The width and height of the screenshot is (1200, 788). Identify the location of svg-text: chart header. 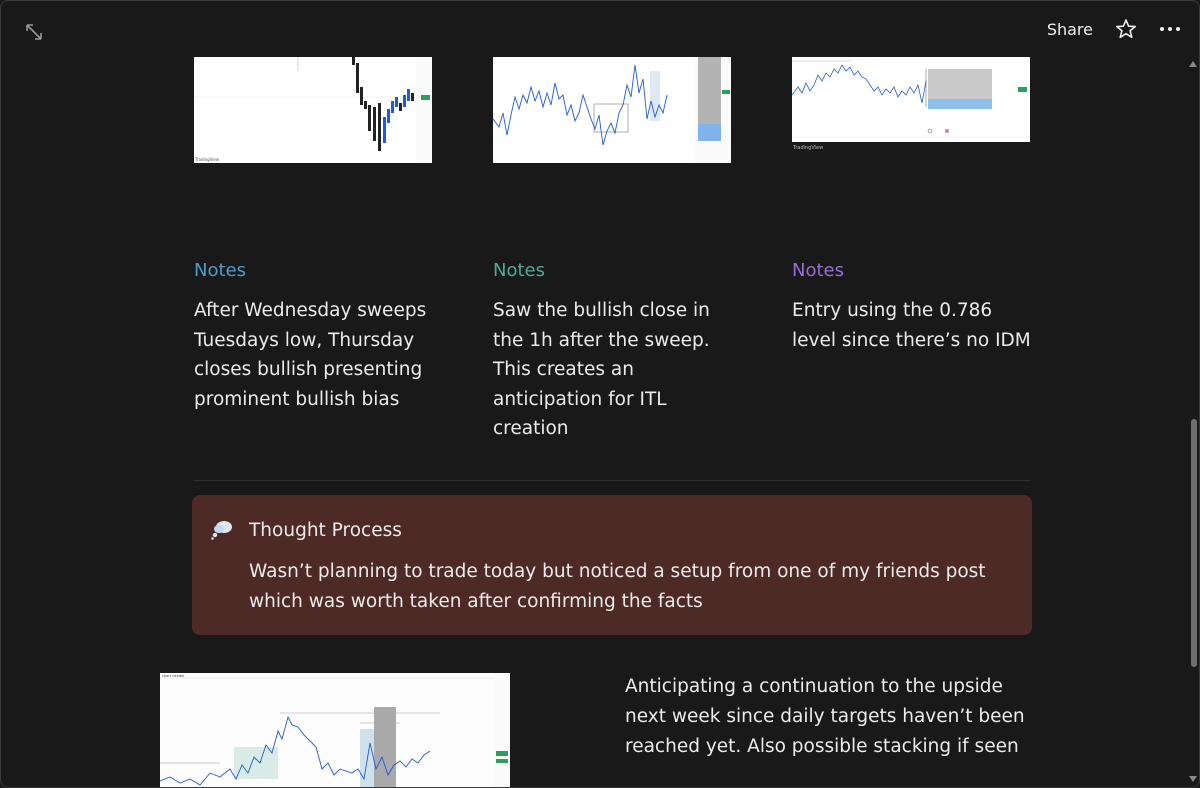
(173, 676).